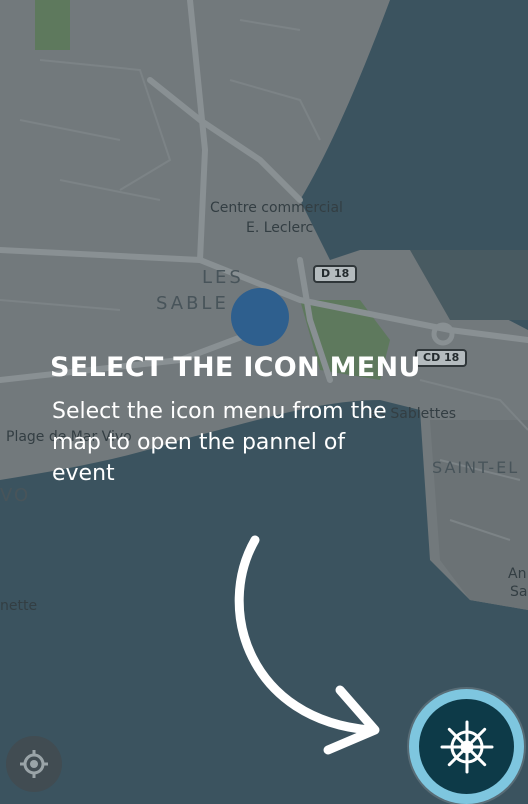 This screenshot has width=528, height=804. Describe the element at coordinates (519, 592) in the screenshot. I see `map-label-sa: Sa` at that location.